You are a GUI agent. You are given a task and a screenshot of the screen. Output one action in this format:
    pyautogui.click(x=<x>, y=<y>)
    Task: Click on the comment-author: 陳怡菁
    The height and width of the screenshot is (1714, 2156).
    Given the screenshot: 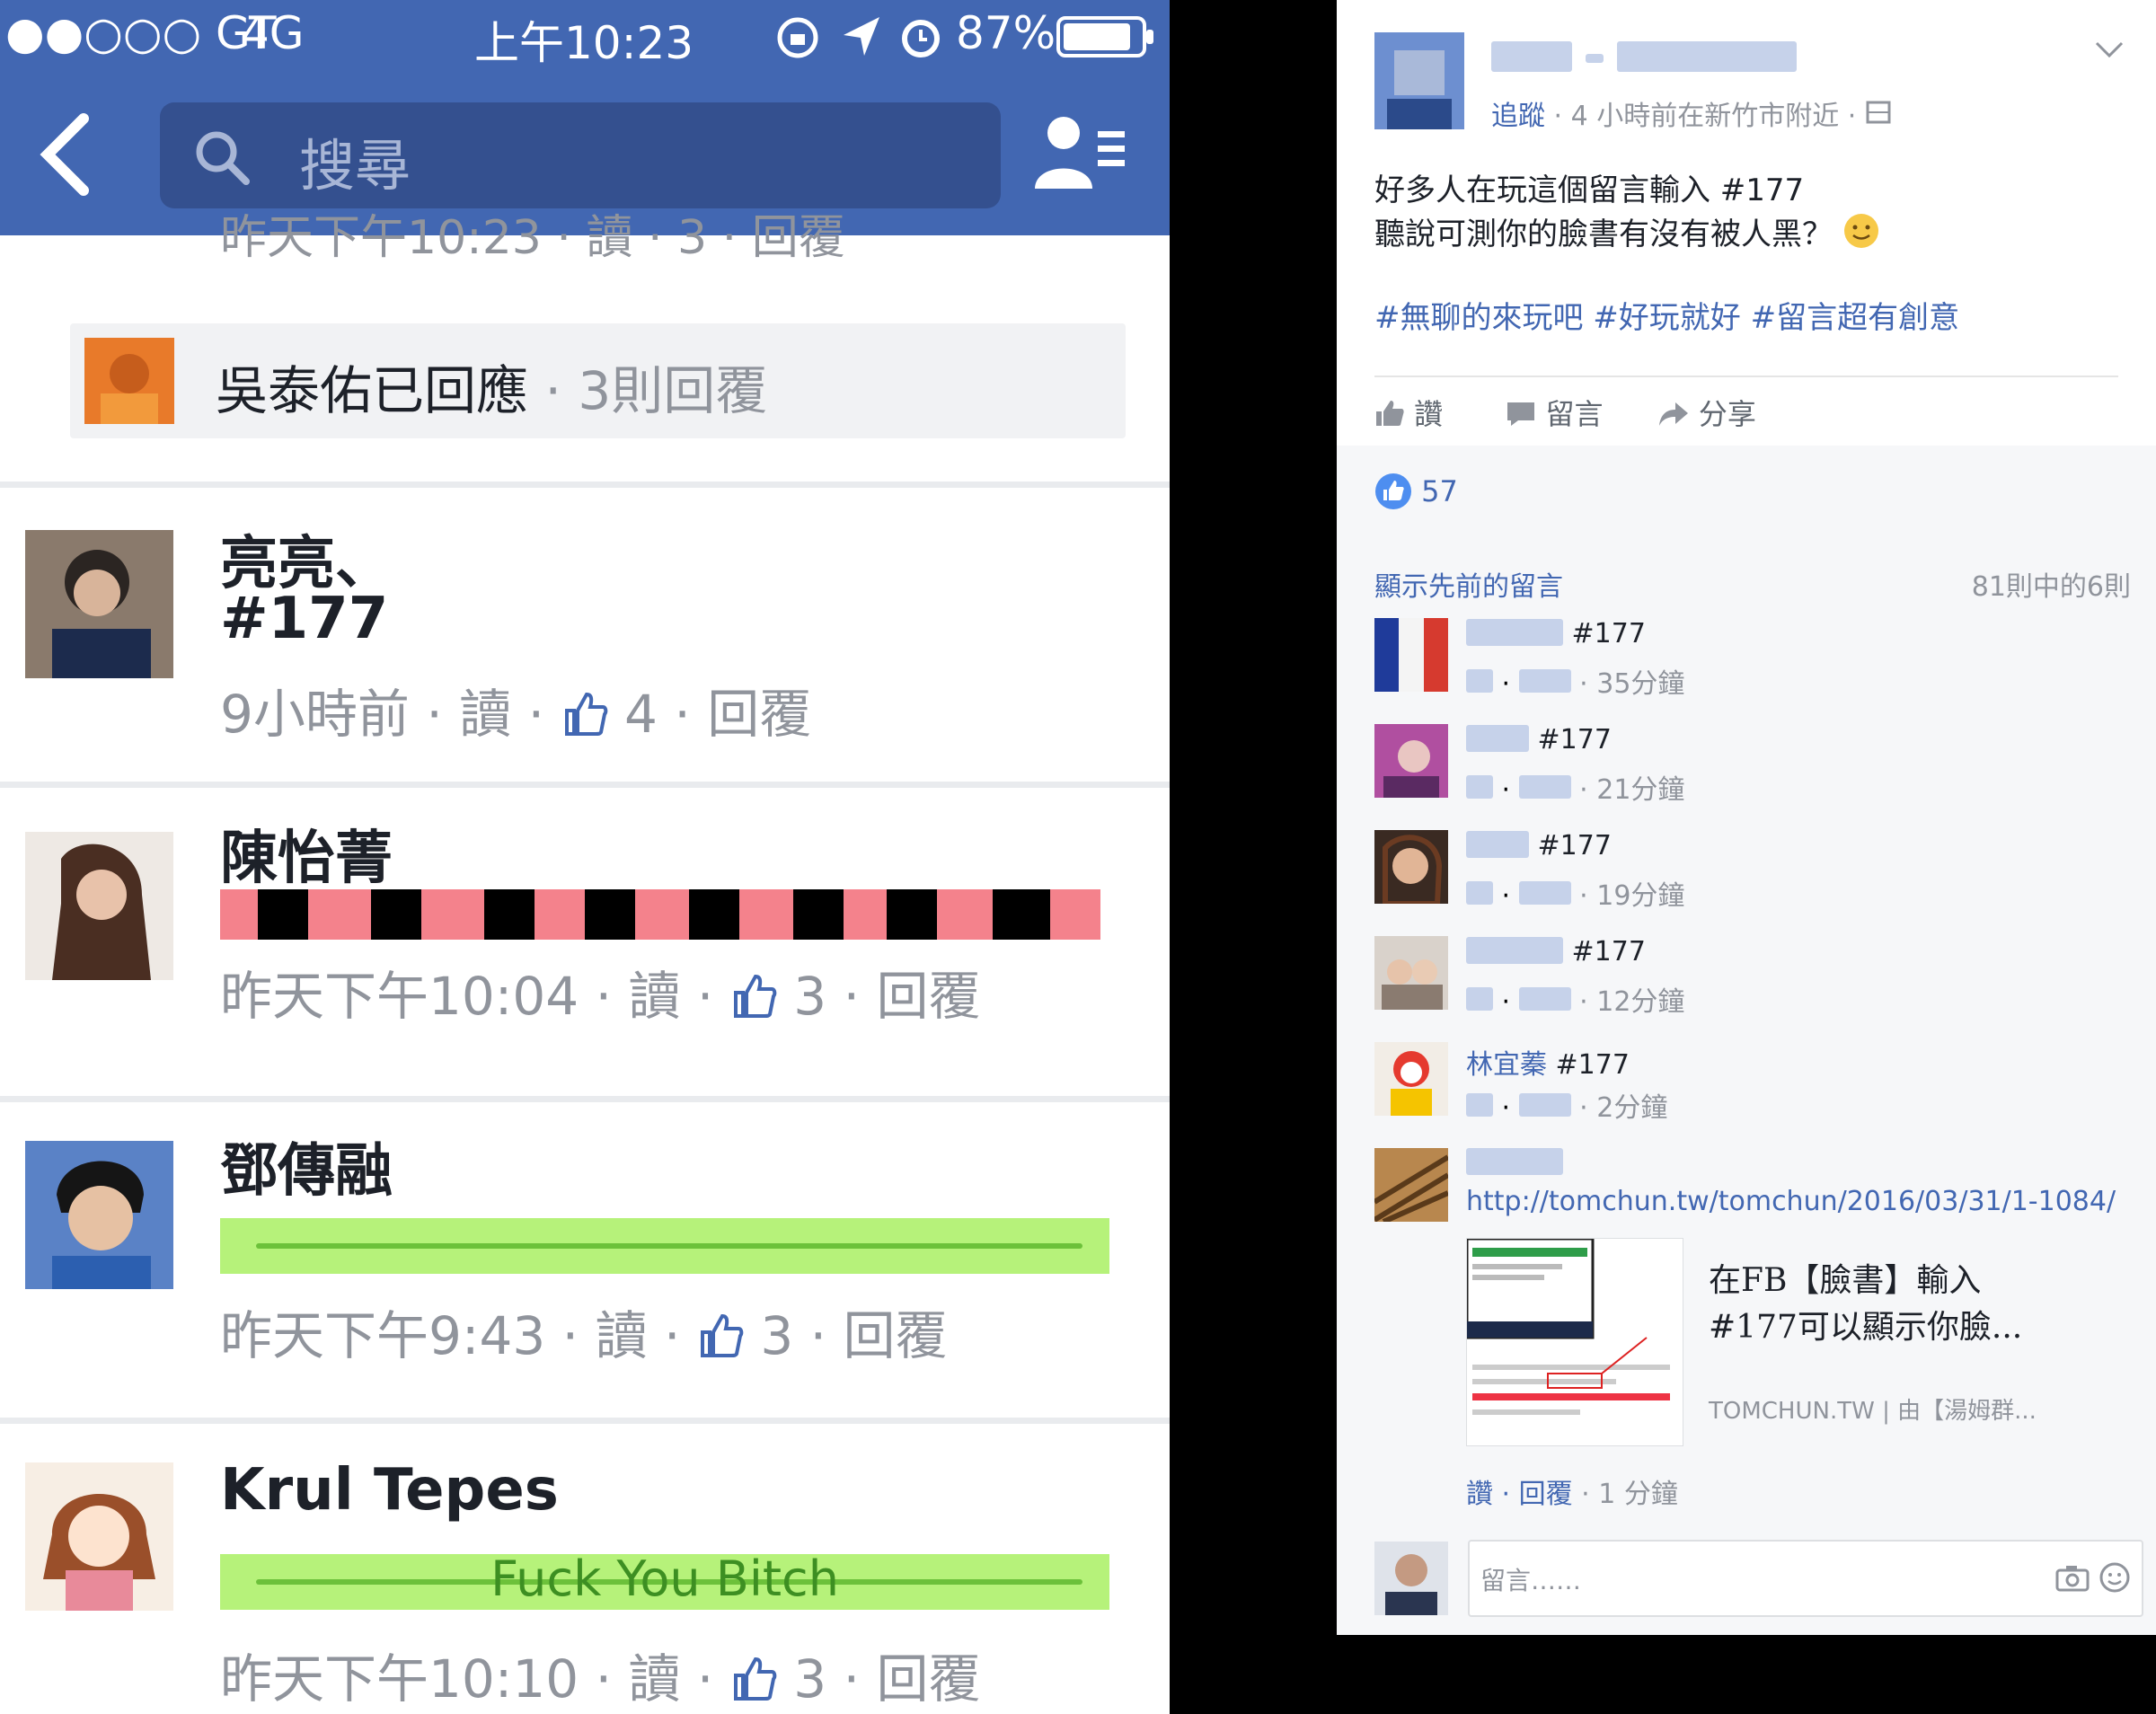 What is the action you would take?
    pyautogui.click(x=306, y=853)
    